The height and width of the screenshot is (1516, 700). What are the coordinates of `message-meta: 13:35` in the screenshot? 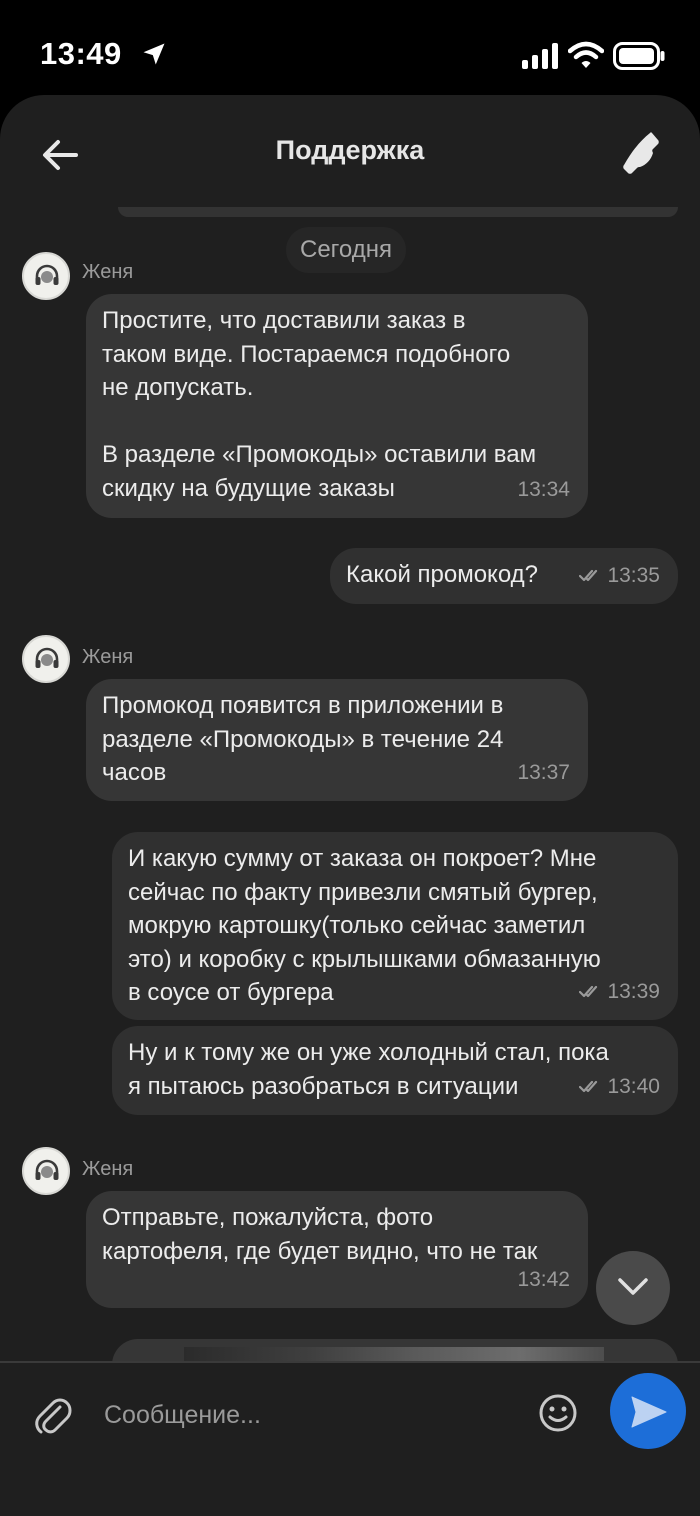 It's located at (619, 576).